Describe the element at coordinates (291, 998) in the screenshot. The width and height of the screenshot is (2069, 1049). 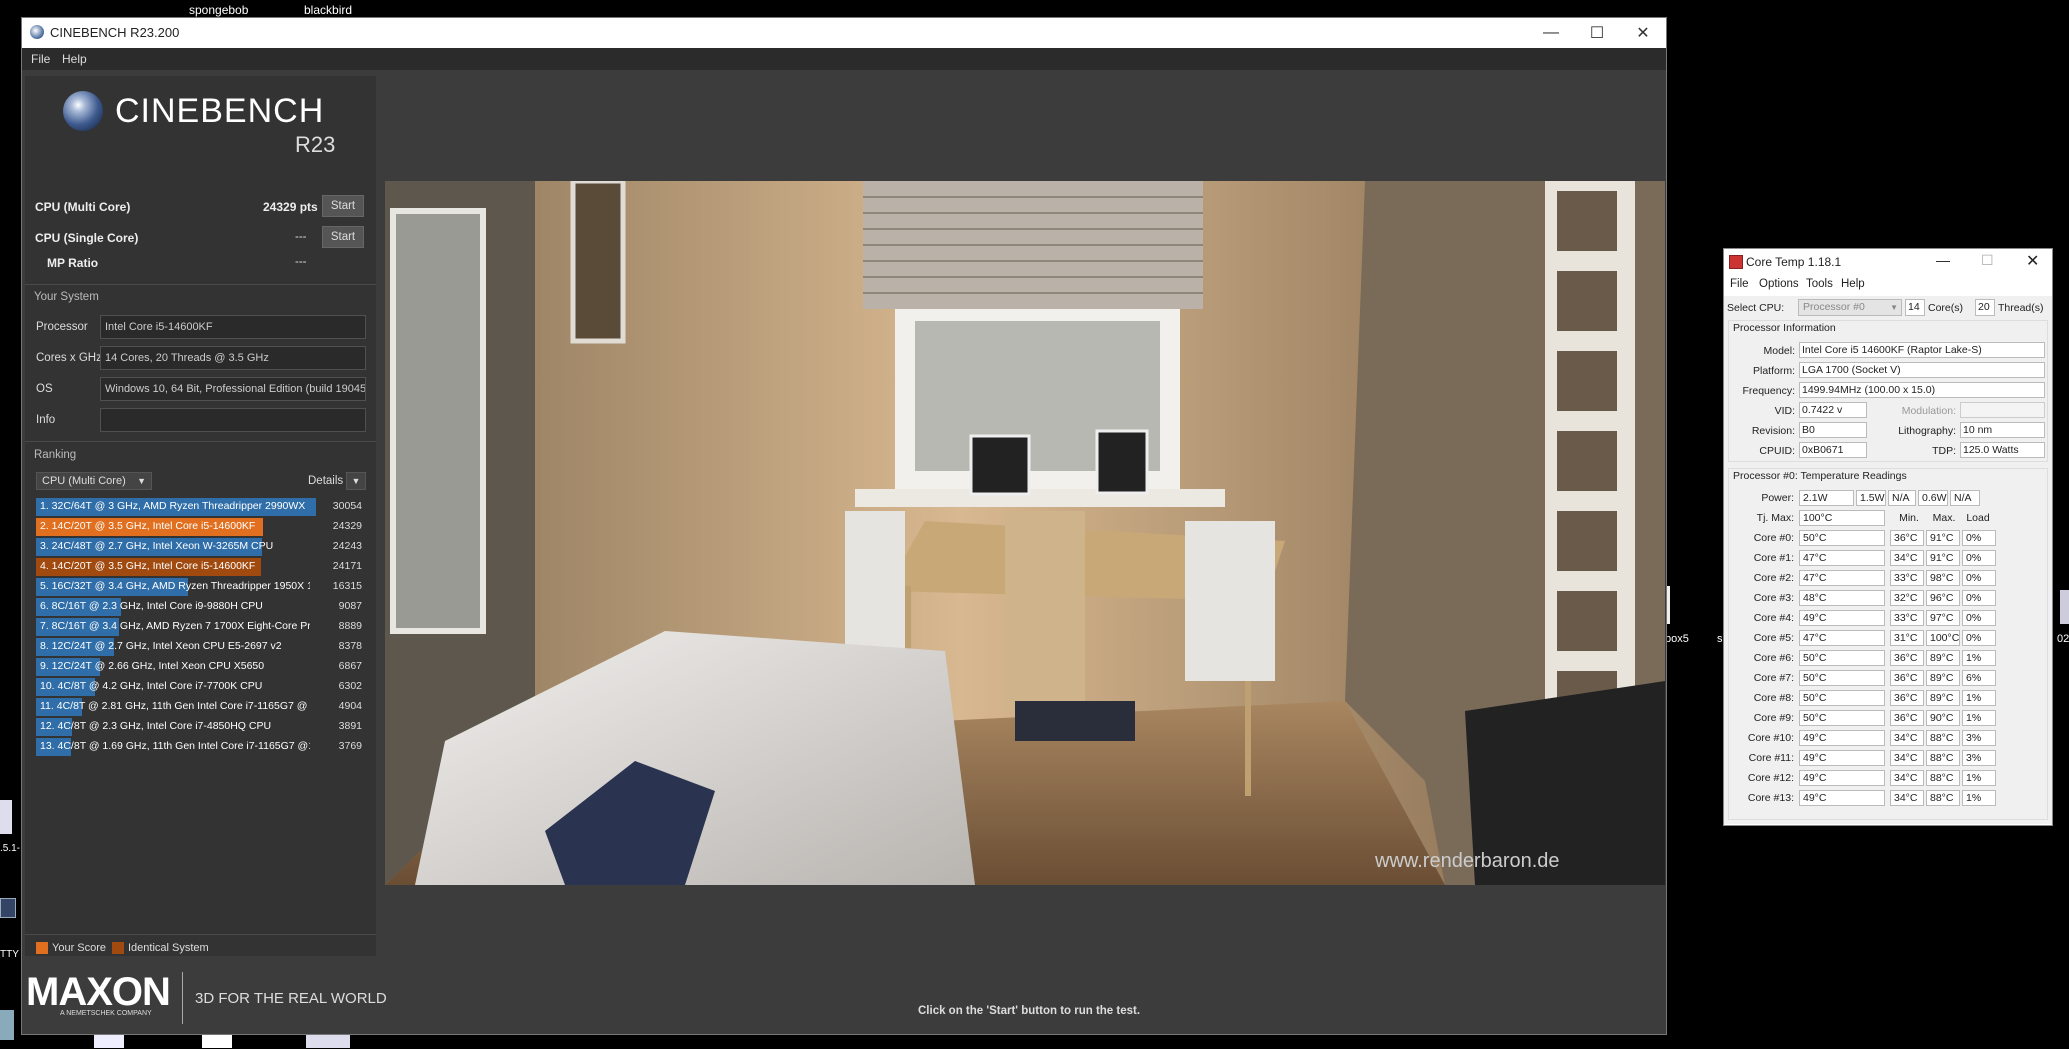
I see `maxon-tagline: 3D FOR THE REAL WORLD` at that location.